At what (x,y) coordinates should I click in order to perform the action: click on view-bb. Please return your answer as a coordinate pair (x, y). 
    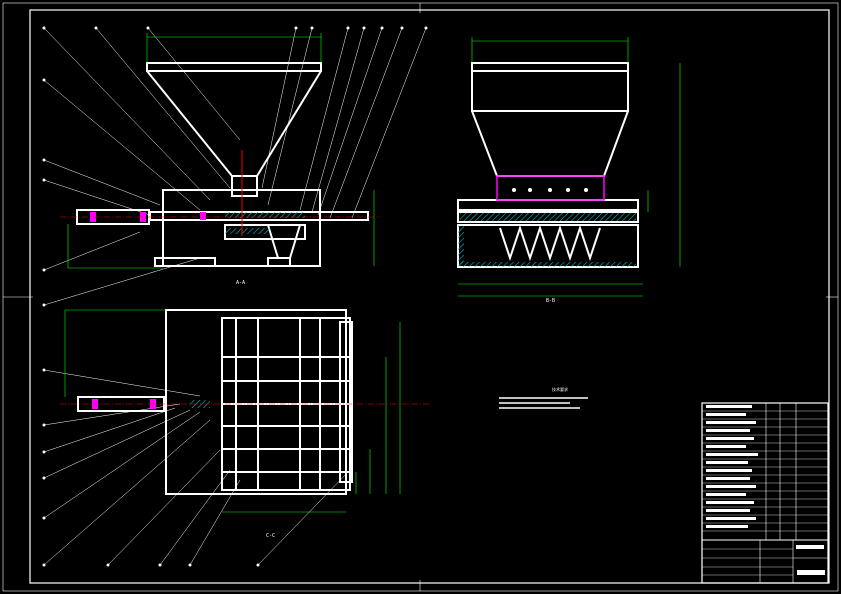
    Looking at the image, I should click on (548, 165).